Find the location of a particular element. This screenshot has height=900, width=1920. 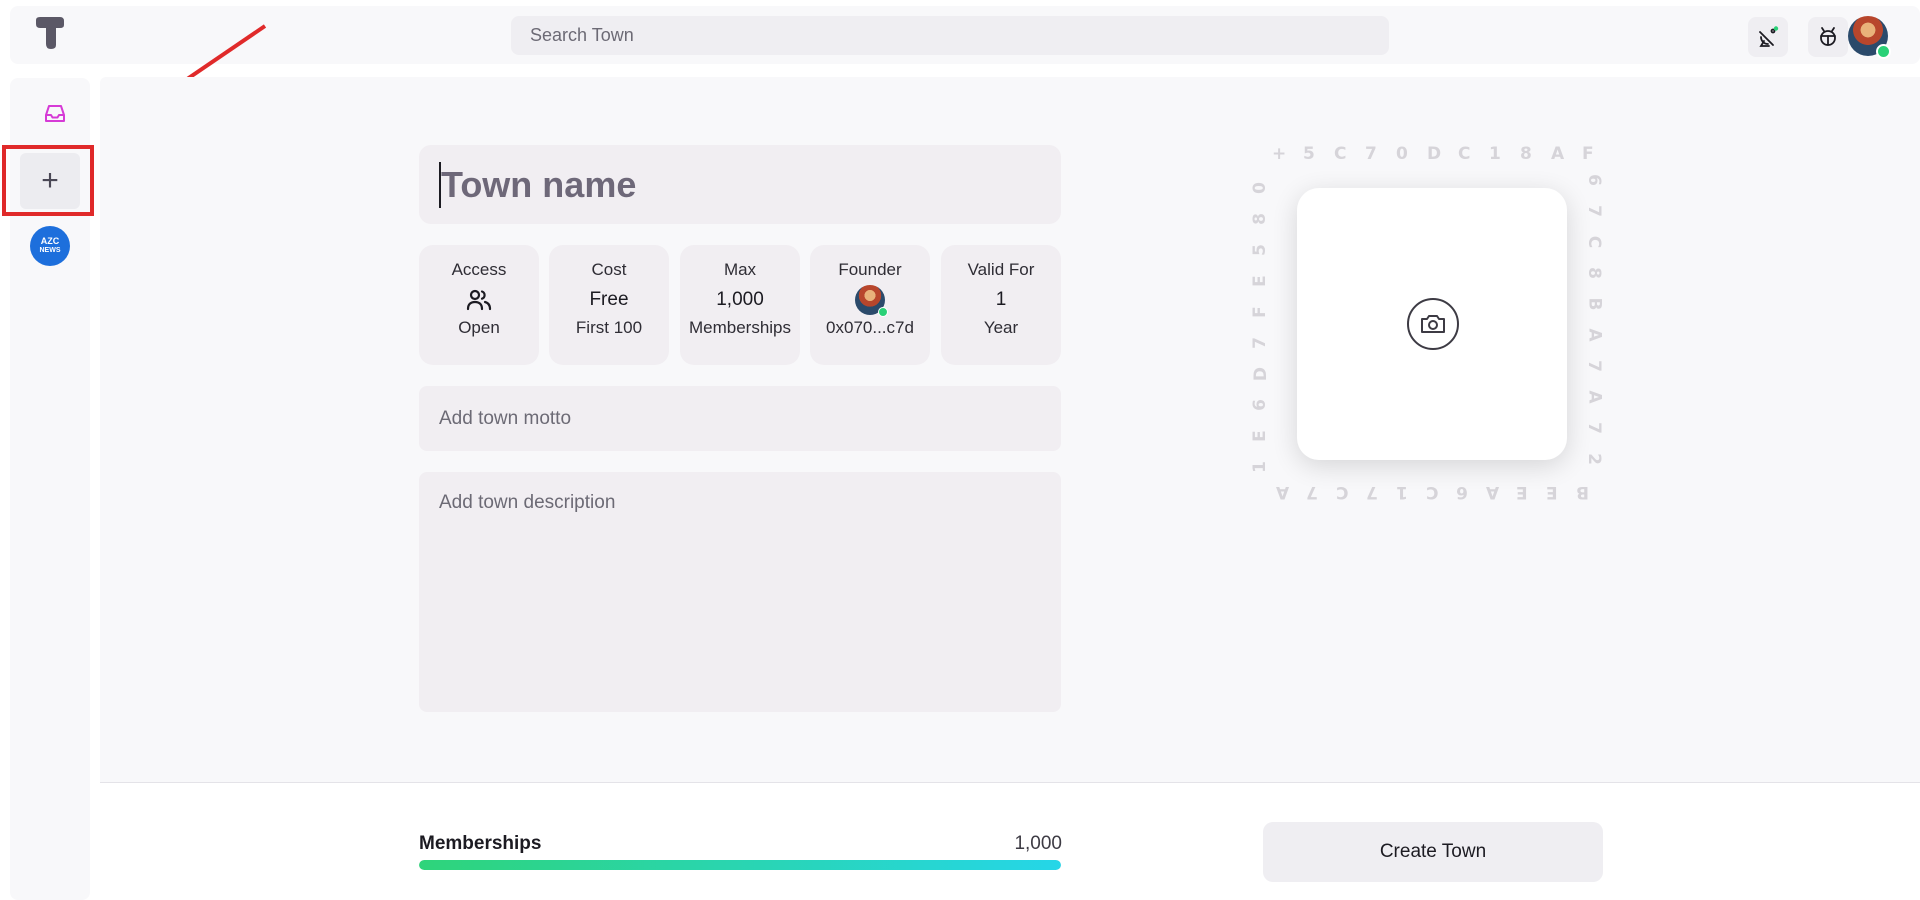

stat-sub: Open is located at coordinates (479, 327).